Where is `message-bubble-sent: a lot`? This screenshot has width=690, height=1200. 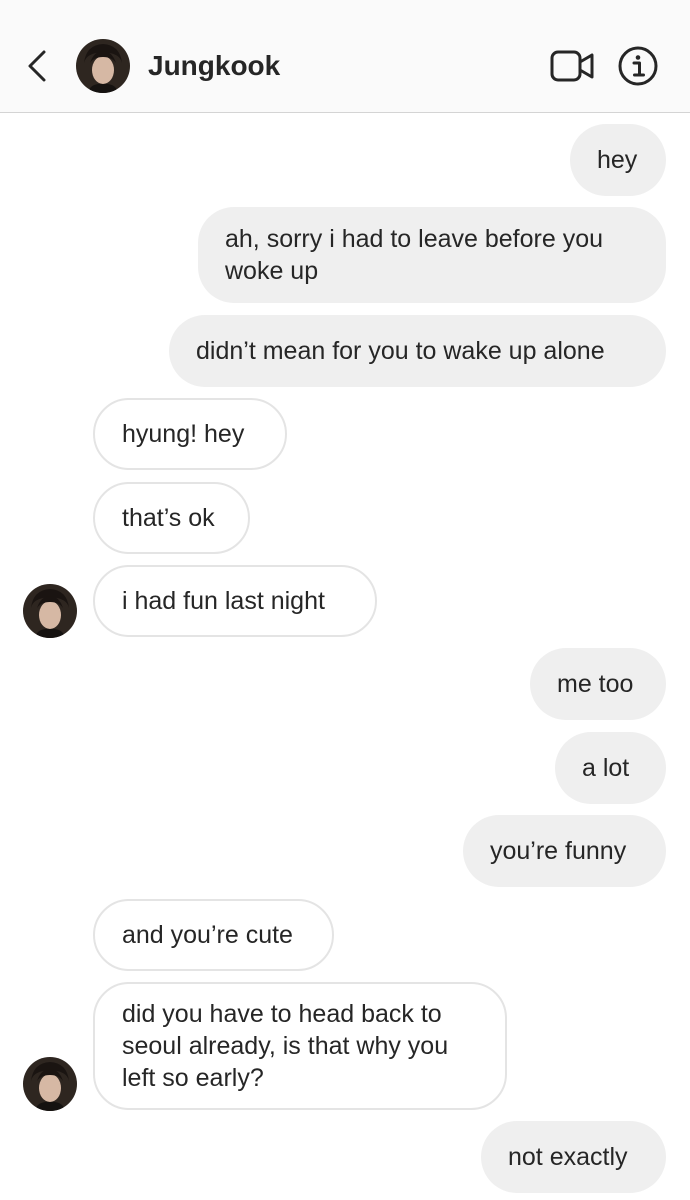 message-bubble-sent: a lot is located at coordinates (610, 768).